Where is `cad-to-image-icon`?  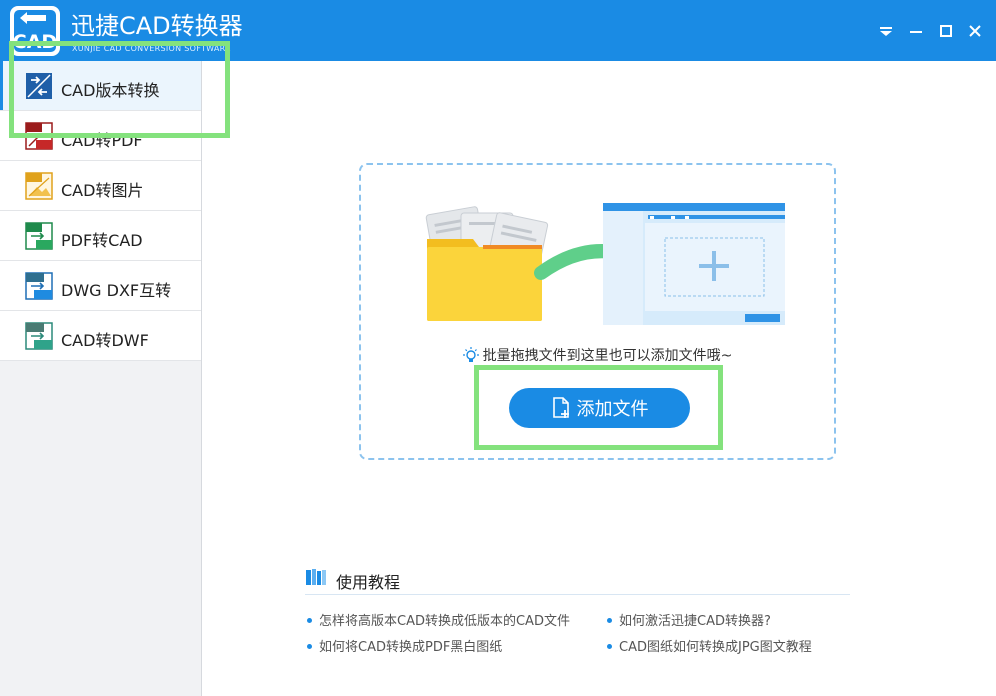
cad-to-image-icon is located at coordinates (39, 186).